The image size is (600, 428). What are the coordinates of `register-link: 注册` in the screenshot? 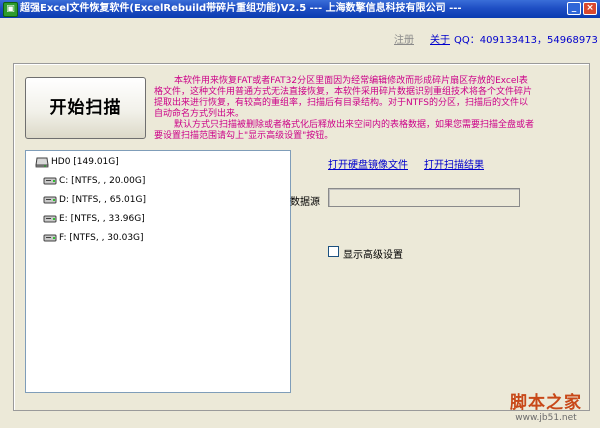 It's located at (404, 38).